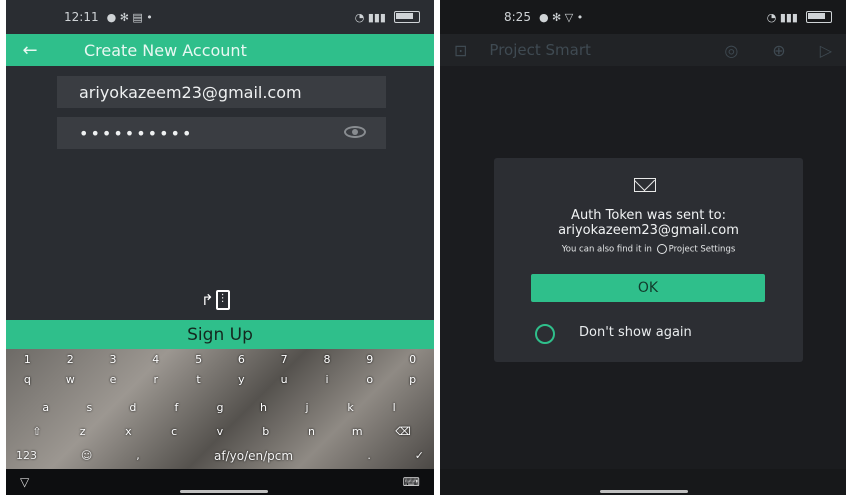 The height and width of the screenshot is (495, 852). What do you see at coordinates (27, 359) in the screenshot?
I see `key: 1` at bounding box center [27, 359].